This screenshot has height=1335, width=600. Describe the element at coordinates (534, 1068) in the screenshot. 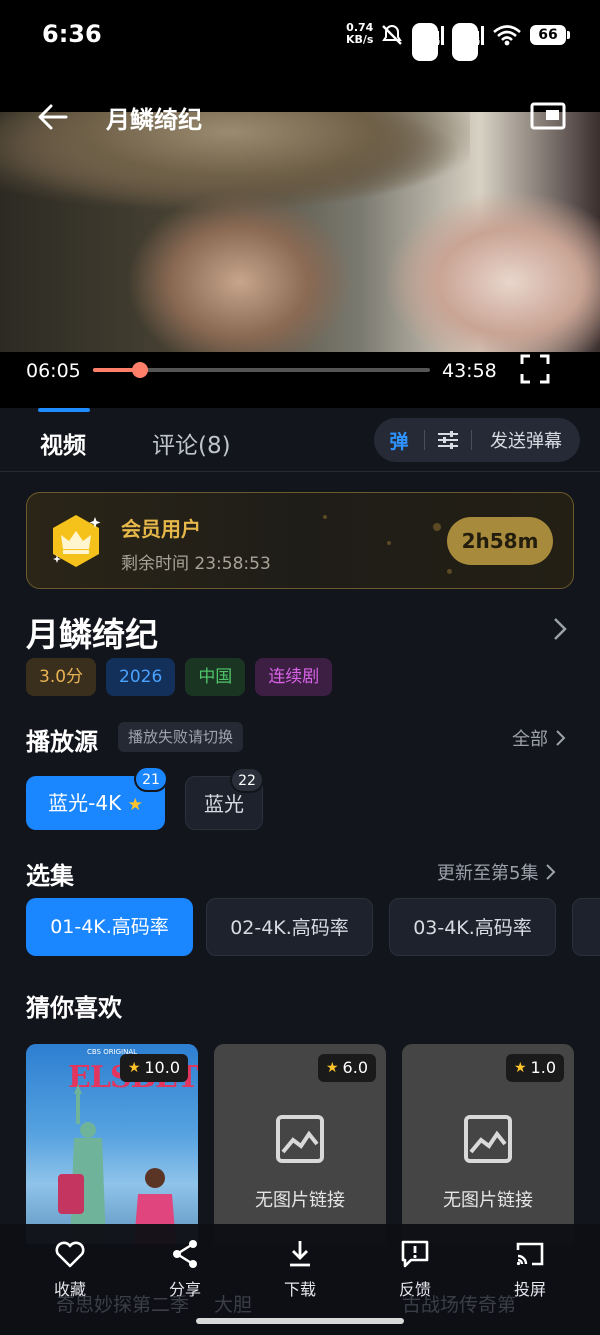

I see `rating-badge: ★ 1.0` at that location.